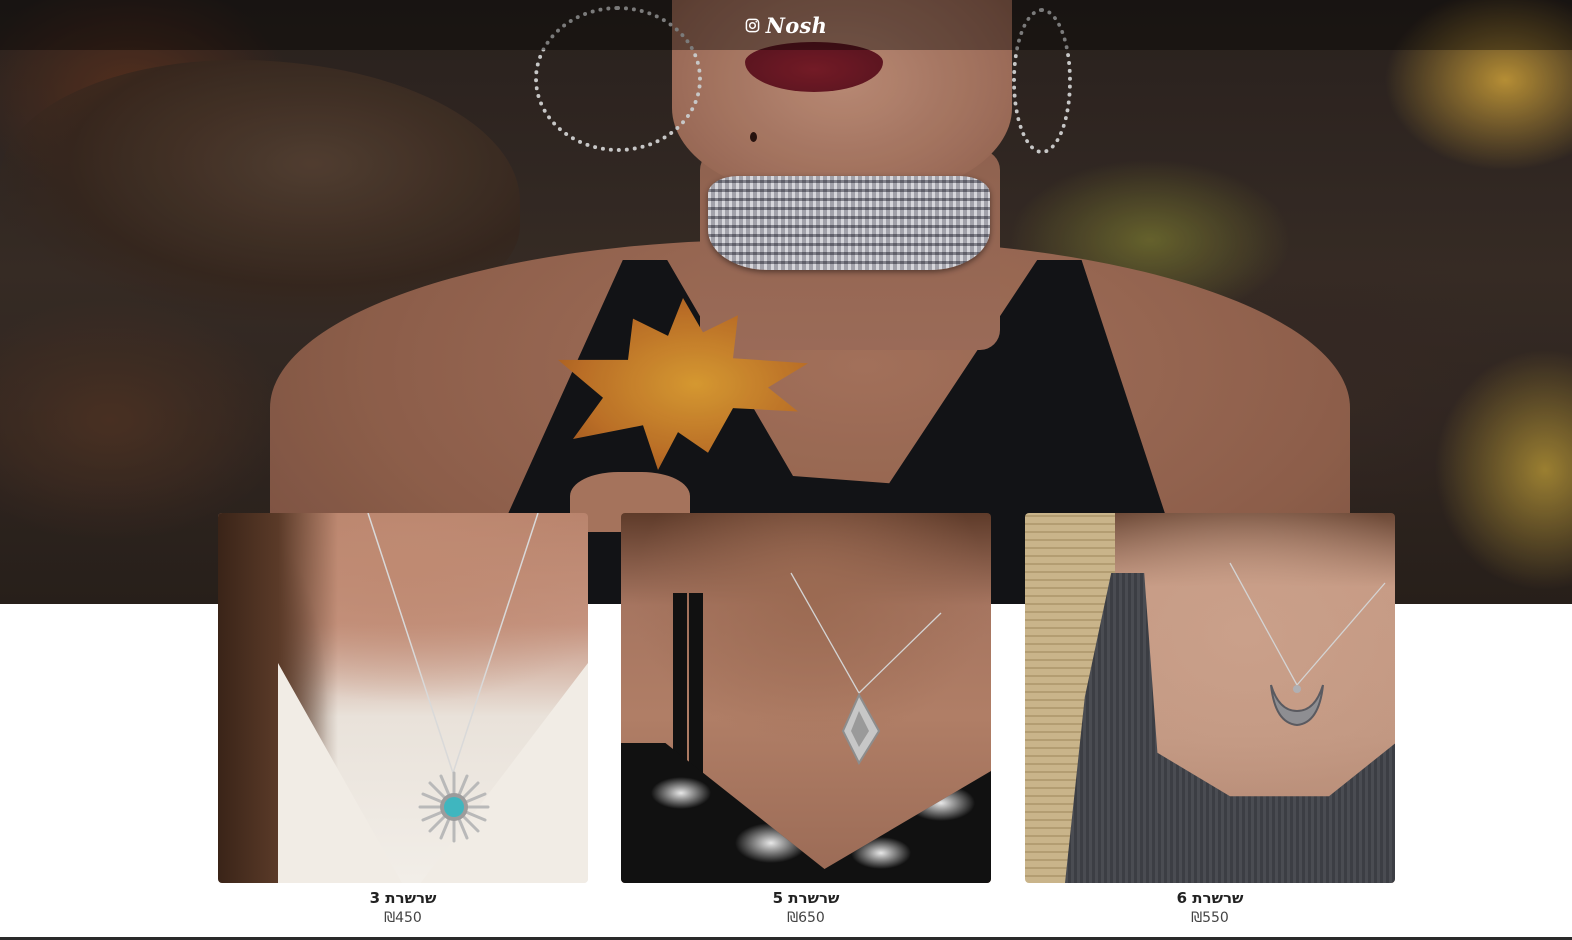  Describe the element at coordinates (806, 918) in the screenshot. I see `product-price: ₪650` at that location.